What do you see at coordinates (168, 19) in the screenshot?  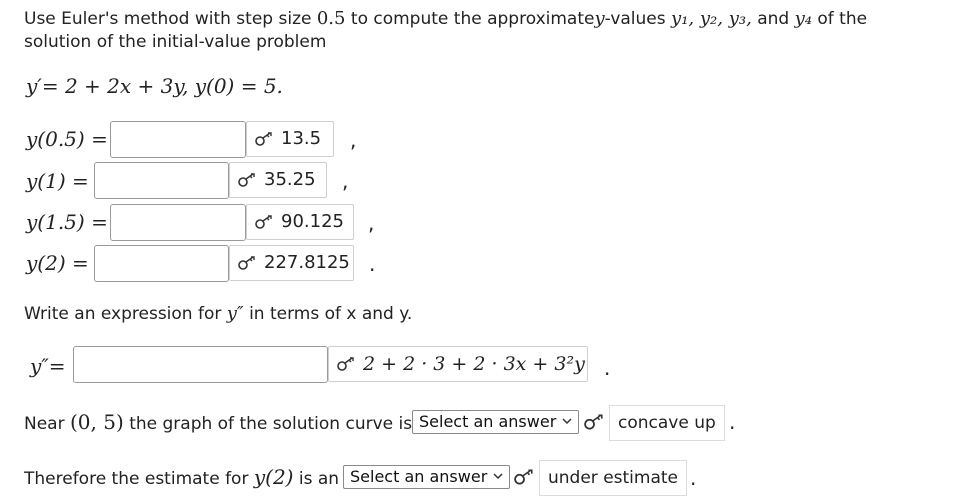 I see `intro-text: Use Euler's method with step size` at bounding box center [168, 19].